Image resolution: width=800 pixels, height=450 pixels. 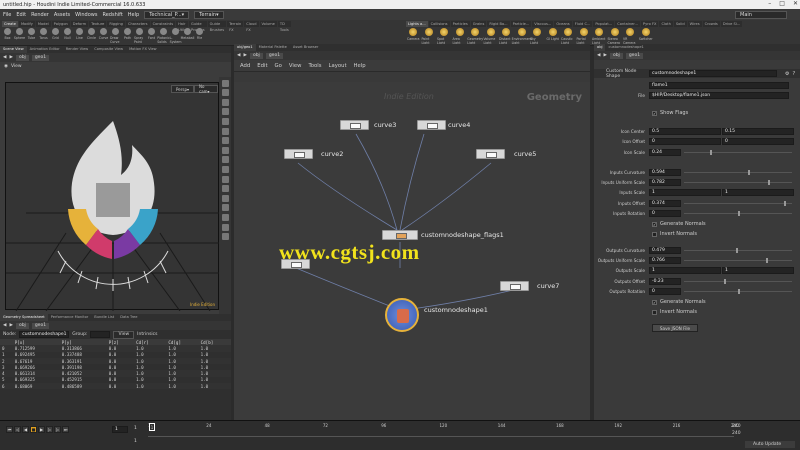 I want to click on shelf-tab: Particles, so click(x=460, y=24).